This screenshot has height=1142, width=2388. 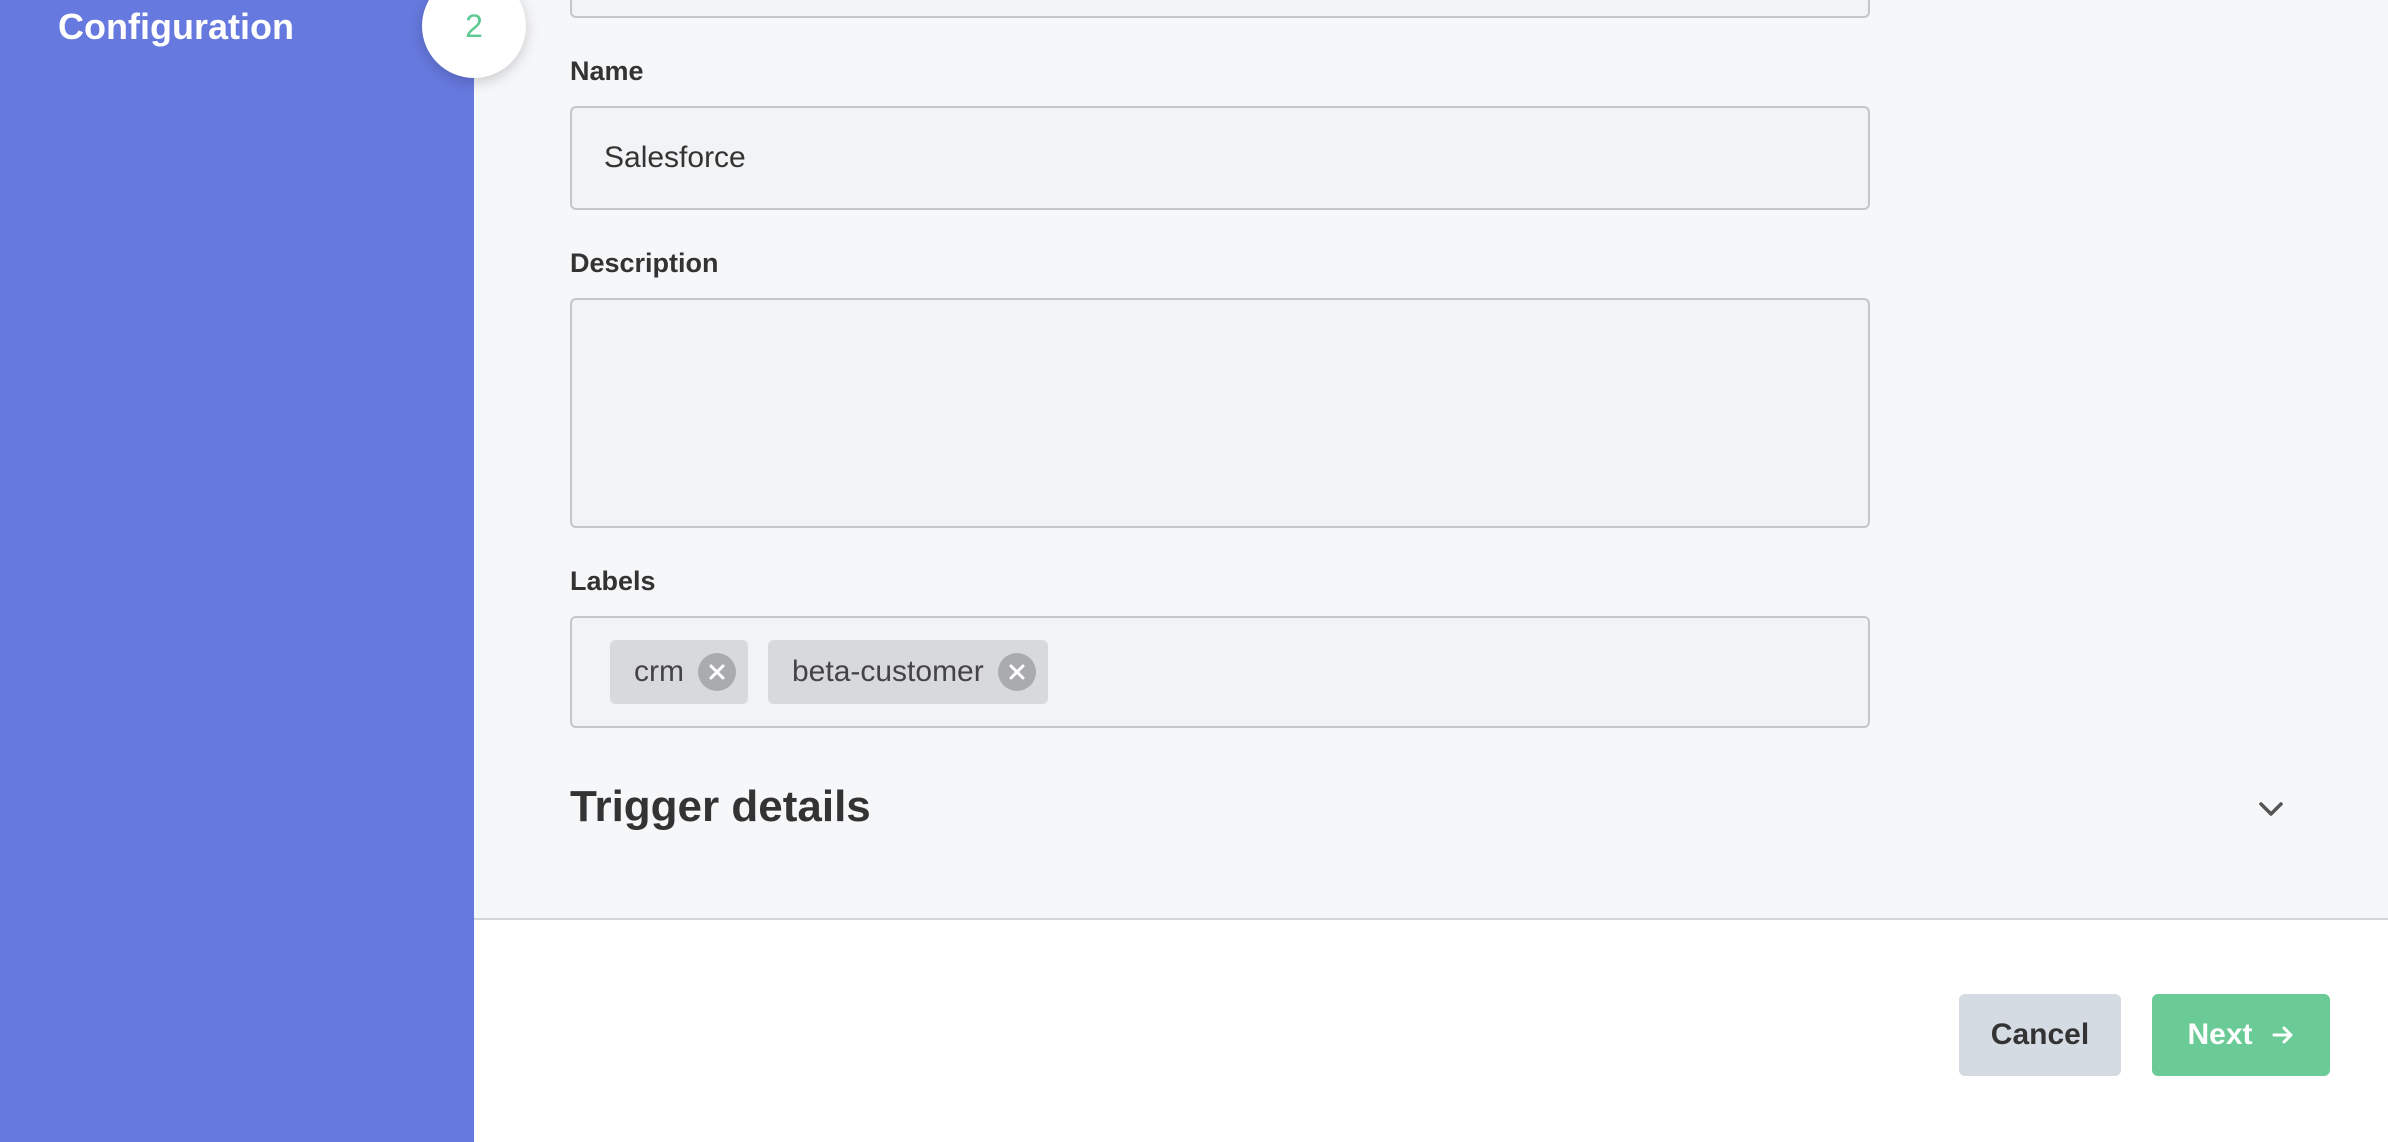 I want to click on label-chip: crm, so click(x=679, y=672).